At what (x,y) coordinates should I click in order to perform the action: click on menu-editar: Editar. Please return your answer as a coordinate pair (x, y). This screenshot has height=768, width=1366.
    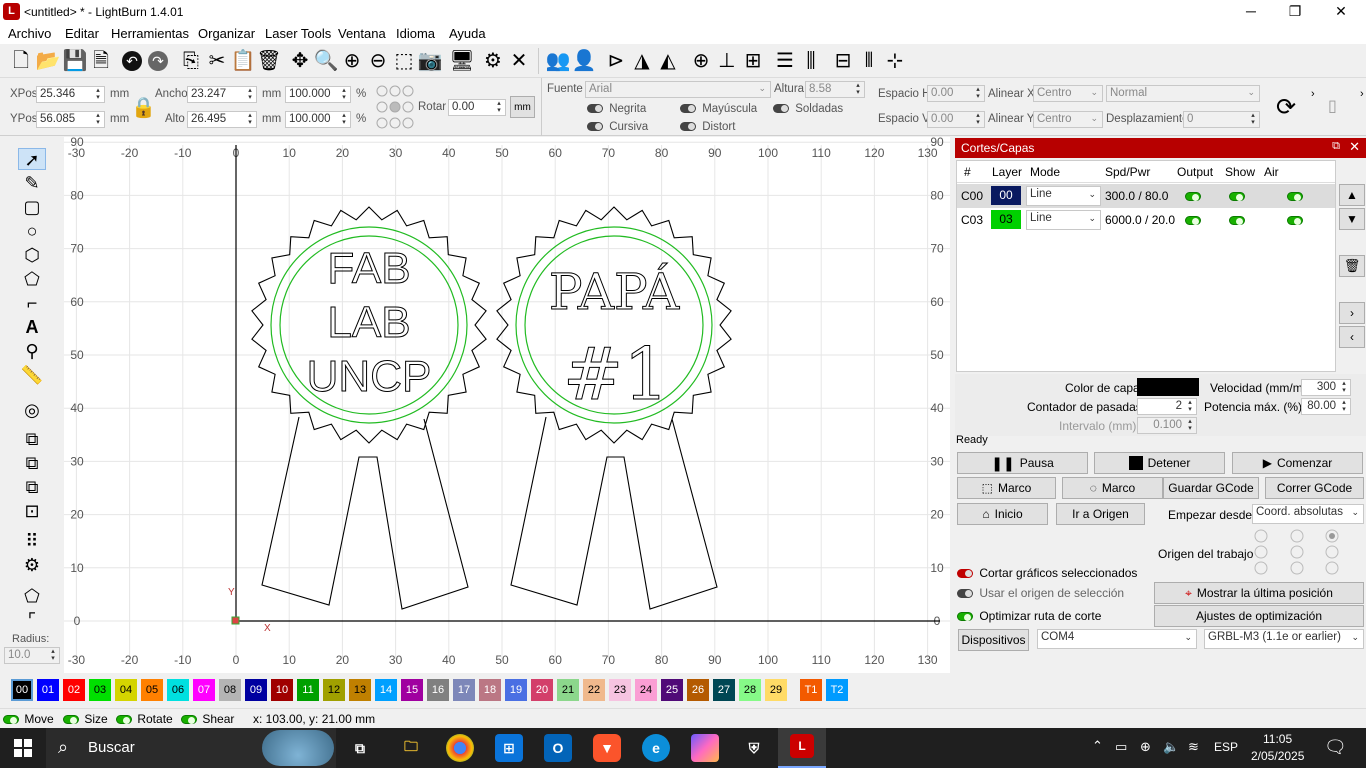
    Looking at the image, I should click on (82, 33).